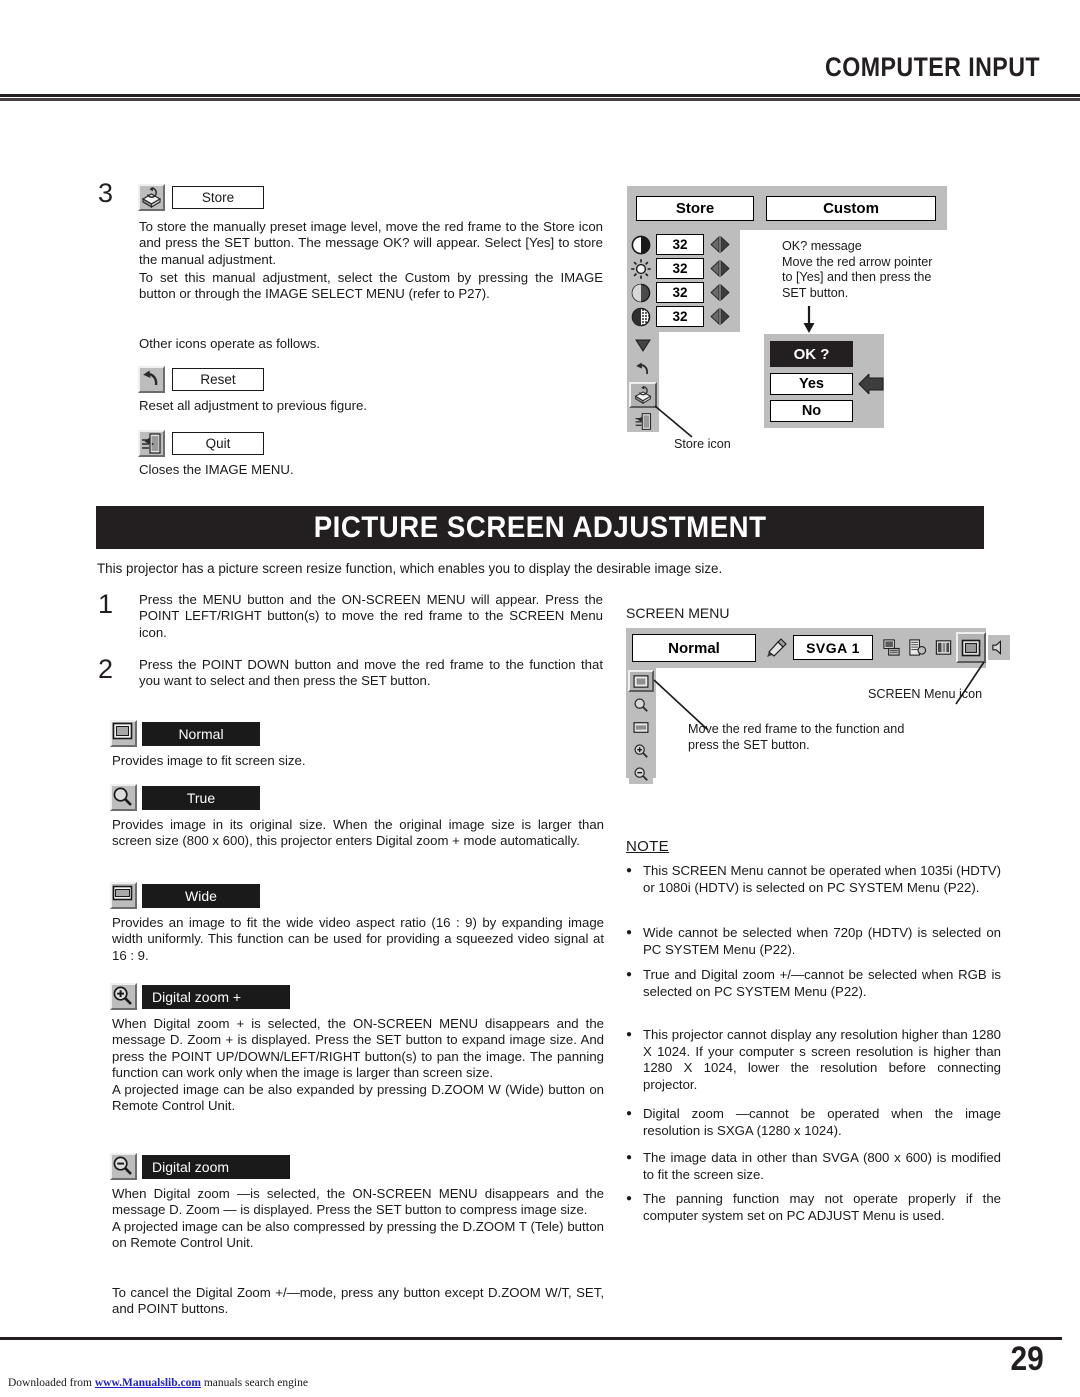  I want to click on function-true-row: True, so click(185, 797).